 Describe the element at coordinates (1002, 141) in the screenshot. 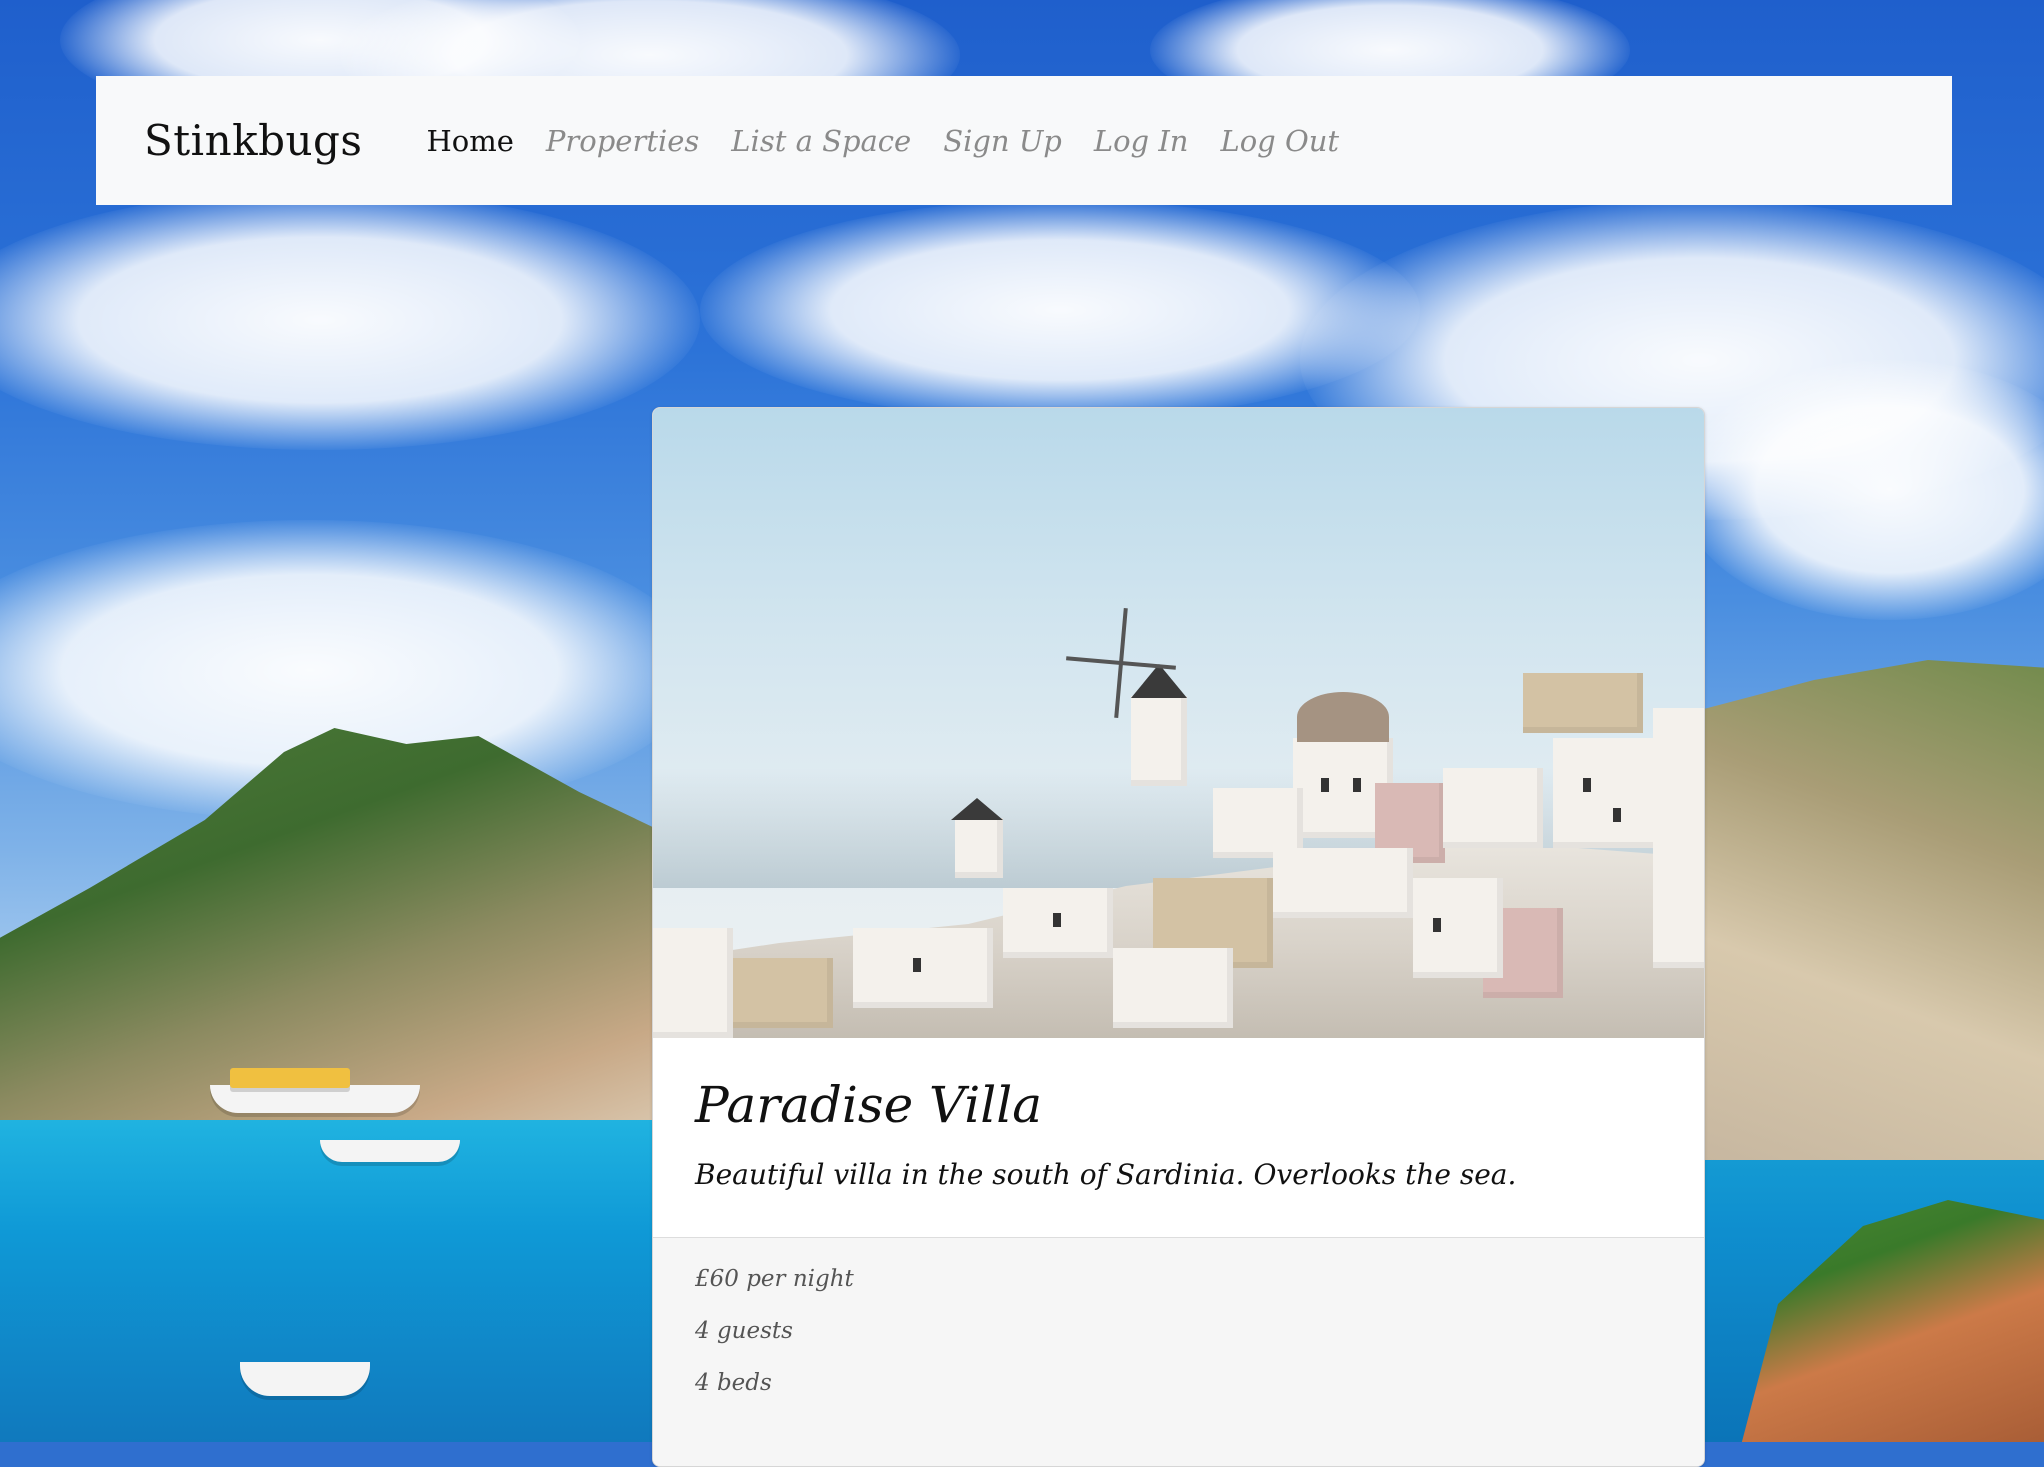

I see `nav-link-sign-up: Sign Up` at that location.